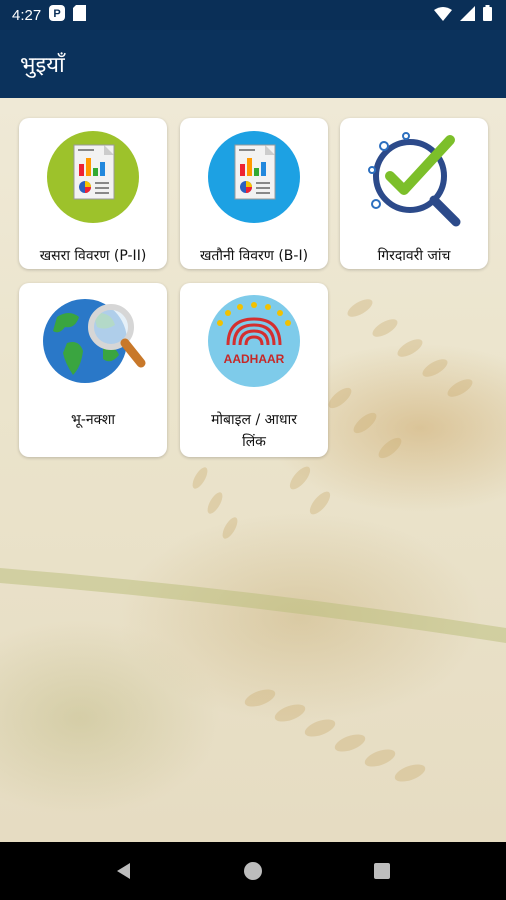 The height and width of the screenshot is (900, 506). I want to click on tile-mobile-aadhaar-link: AADHAAR मोबाइल / आधार लिंक, so click(254, 370).